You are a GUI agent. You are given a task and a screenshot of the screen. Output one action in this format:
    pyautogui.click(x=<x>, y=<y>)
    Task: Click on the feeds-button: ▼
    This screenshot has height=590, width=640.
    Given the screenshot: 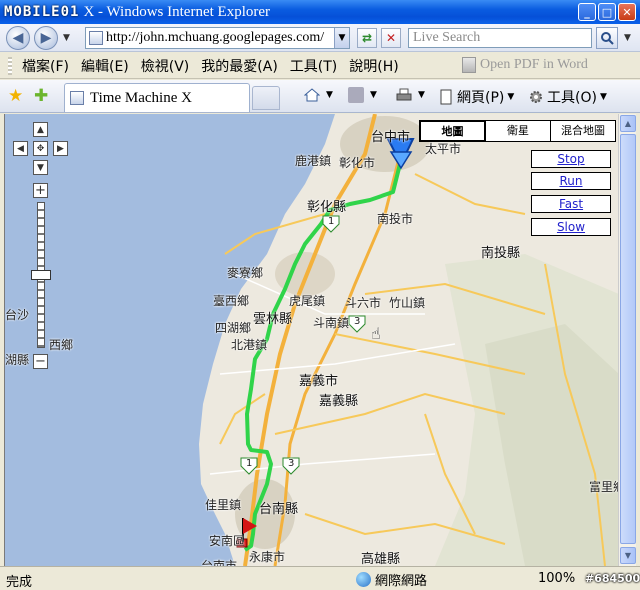 What is the action you would take?
    pyautogui.click(x=362, y=95)
    